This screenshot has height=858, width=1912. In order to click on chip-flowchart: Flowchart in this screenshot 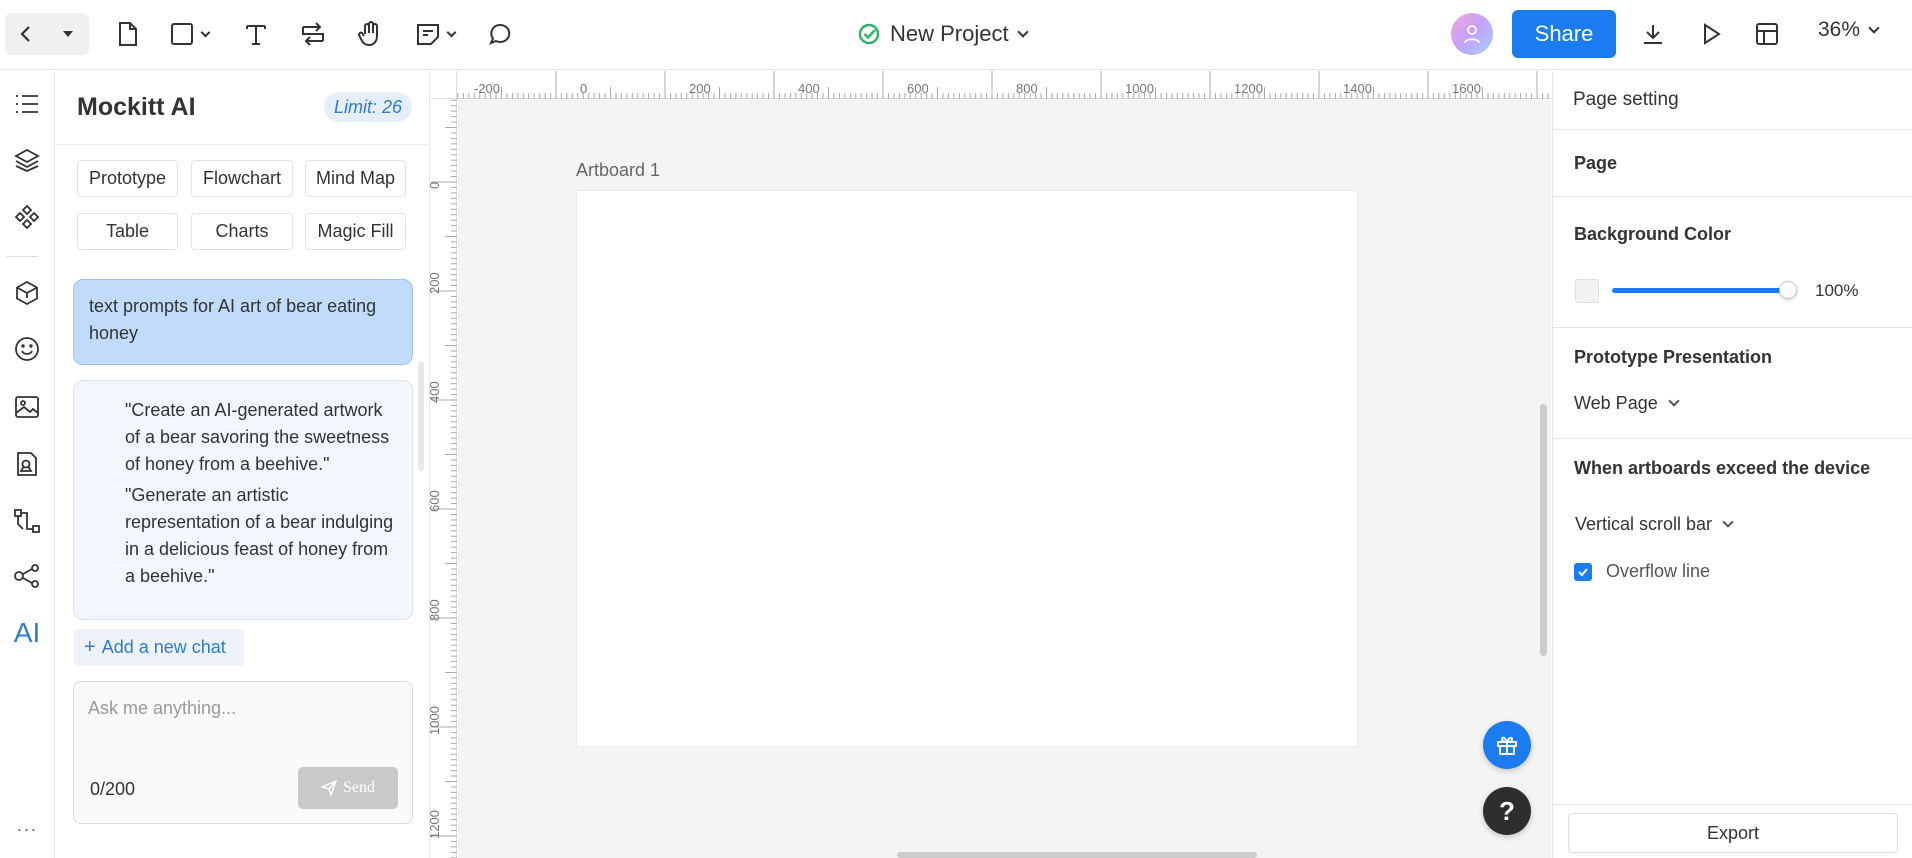, I will do `click(242, 178)`.